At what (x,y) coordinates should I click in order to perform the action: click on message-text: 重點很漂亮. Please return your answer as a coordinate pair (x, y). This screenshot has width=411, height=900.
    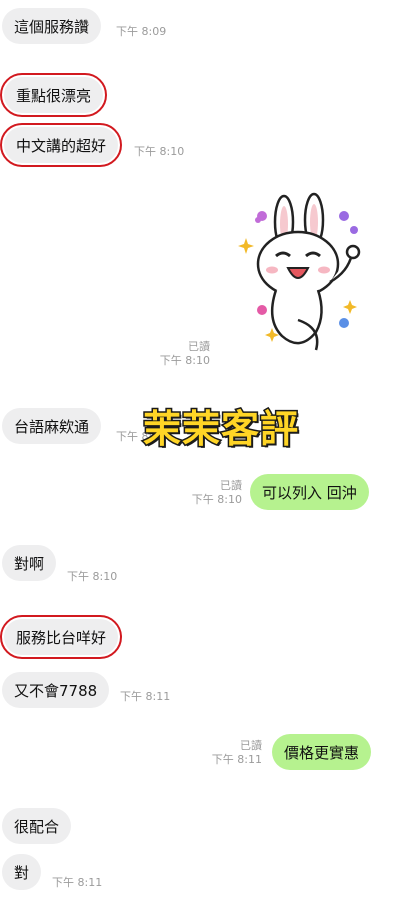
    Looking at the image, I should click on (54, 95).